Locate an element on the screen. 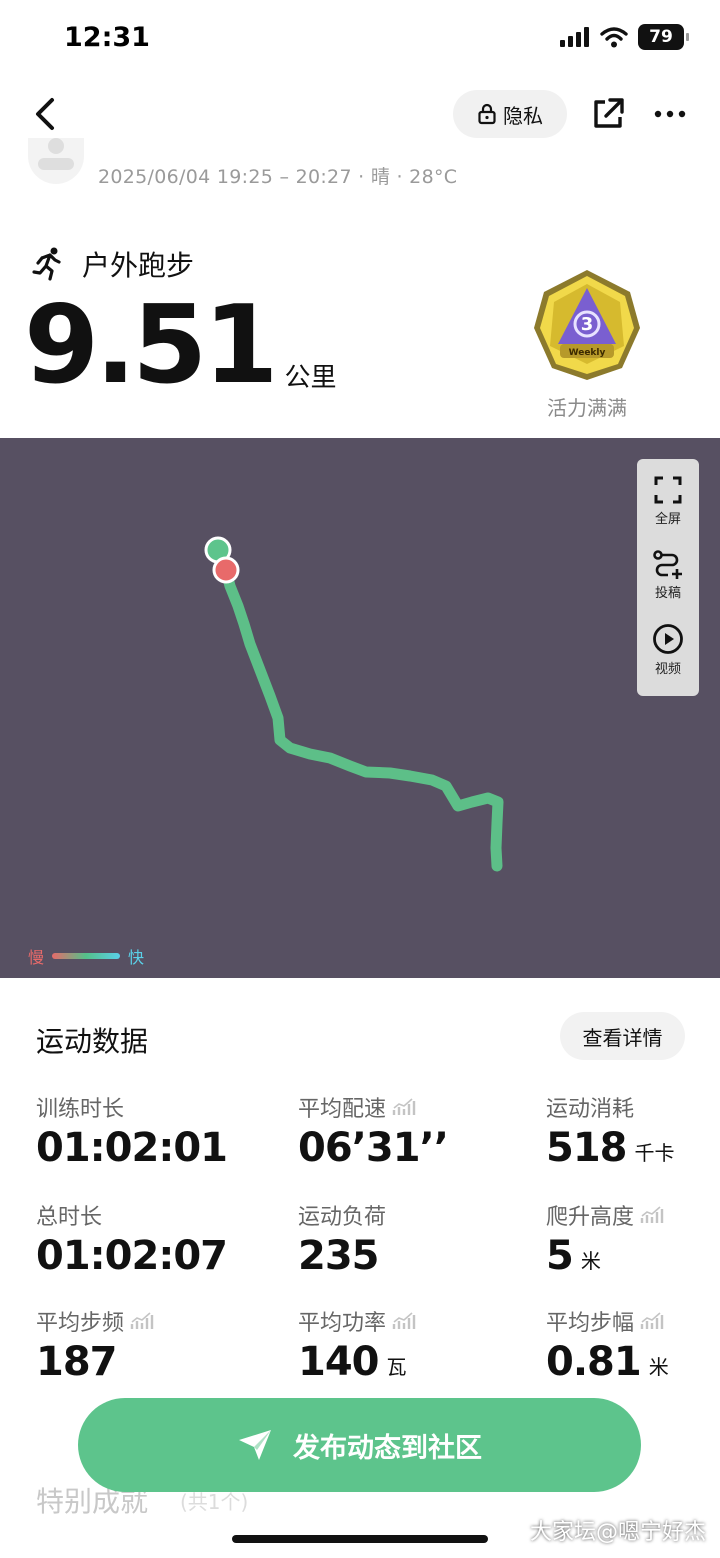 The image size is (720, 1558). metric-average-cadence: 平均步频 187 is located at coordinates (151, 1356).